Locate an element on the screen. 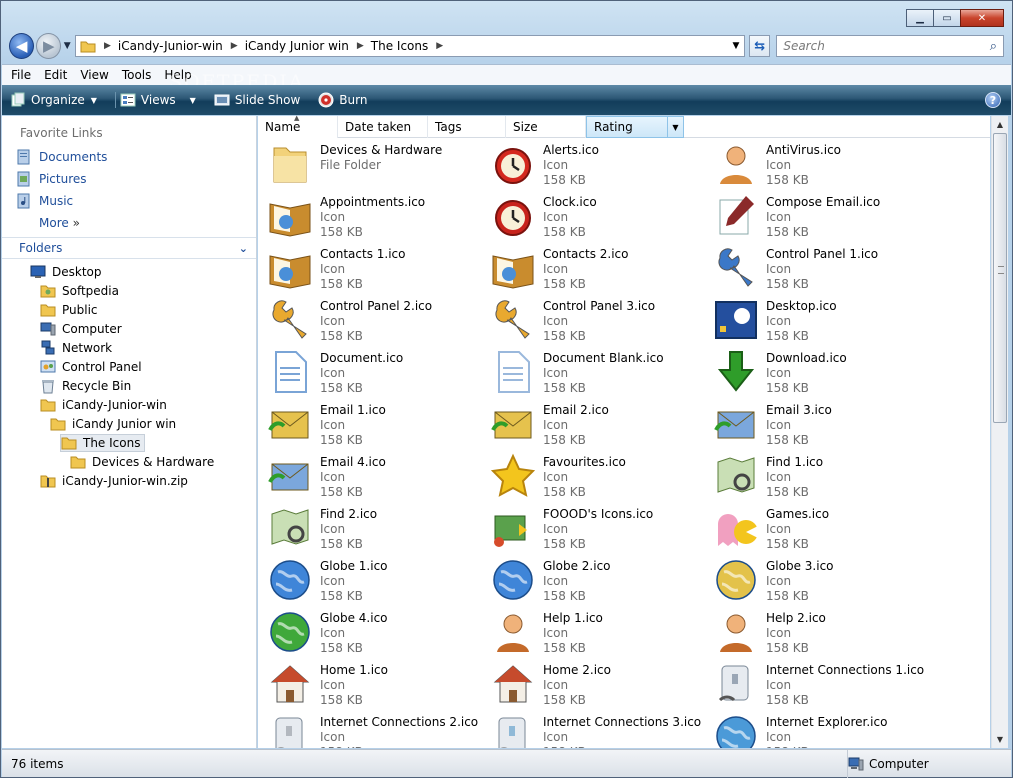 This screenshot has height=778, width=1013. file-item: AntiVirus.ico Icon 158 KB is located at coordinates (819, 164).